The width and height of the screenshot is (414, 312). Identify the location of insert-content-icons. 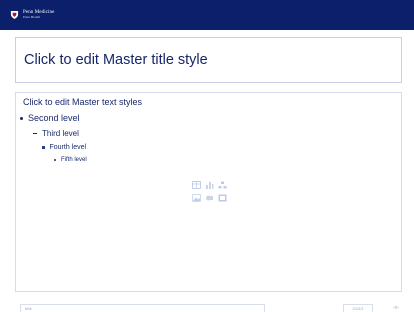
(210, 193).